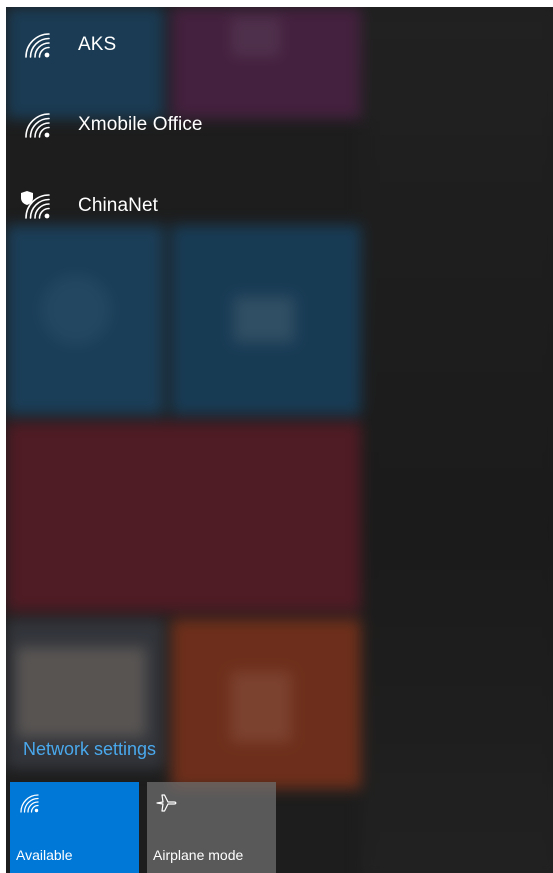 Image resolution: width=553 pixels, height=873 pixels. Describe the element at coordinates (181, 45) in the screenshot. I see `network-item-aks: AKS` at that location.